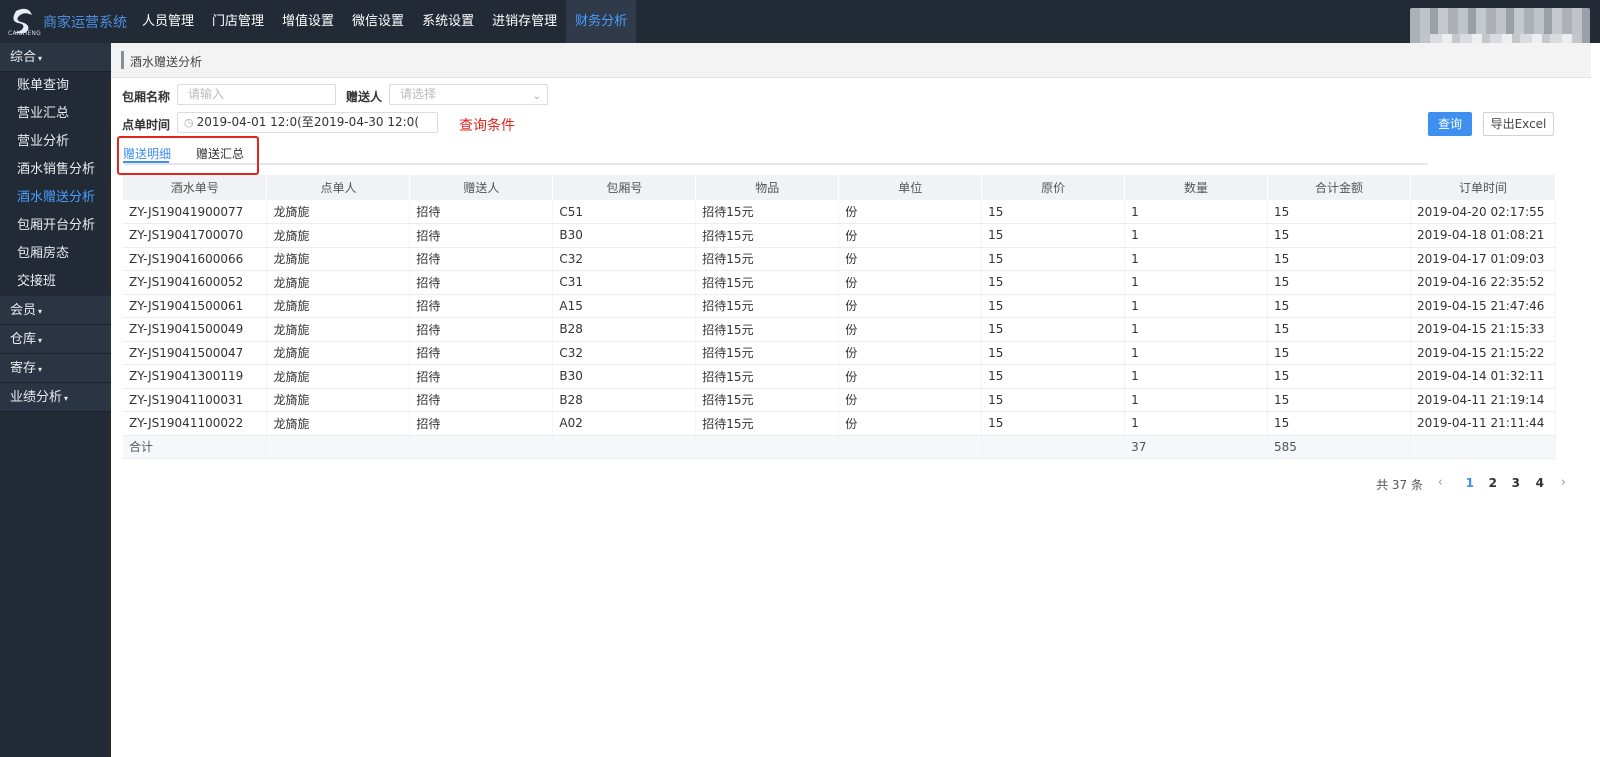  I want to click on table-cell: ZY-JS19041500049, so click(195, 329).